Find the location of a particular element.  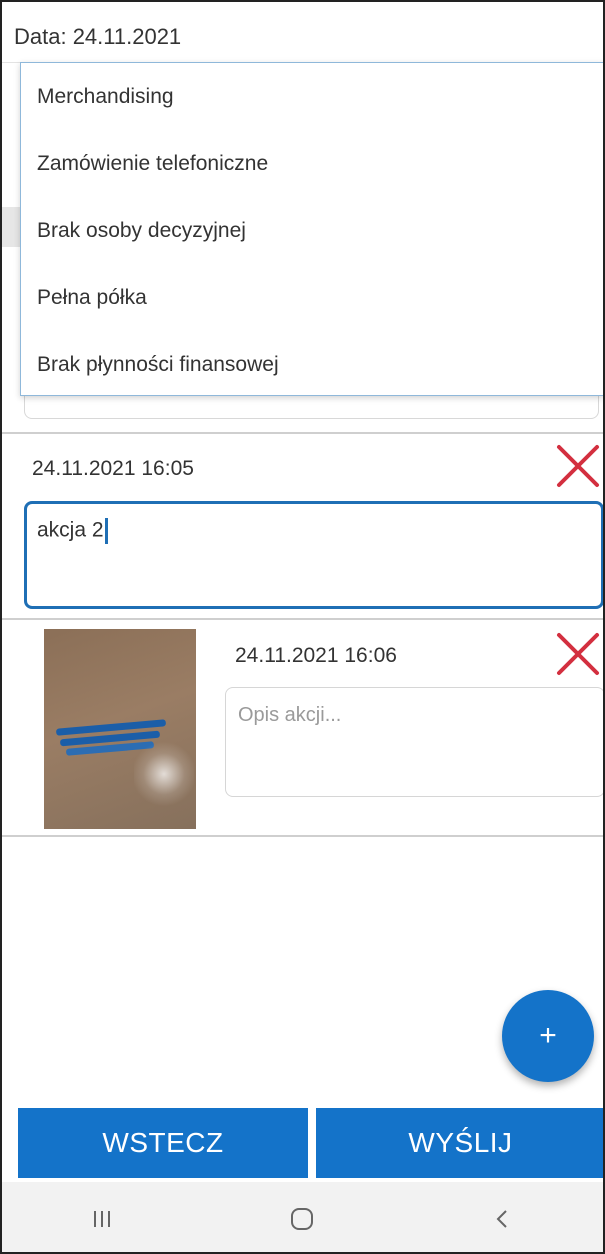

hidden-control-edge is located at coordinates (12, 227).